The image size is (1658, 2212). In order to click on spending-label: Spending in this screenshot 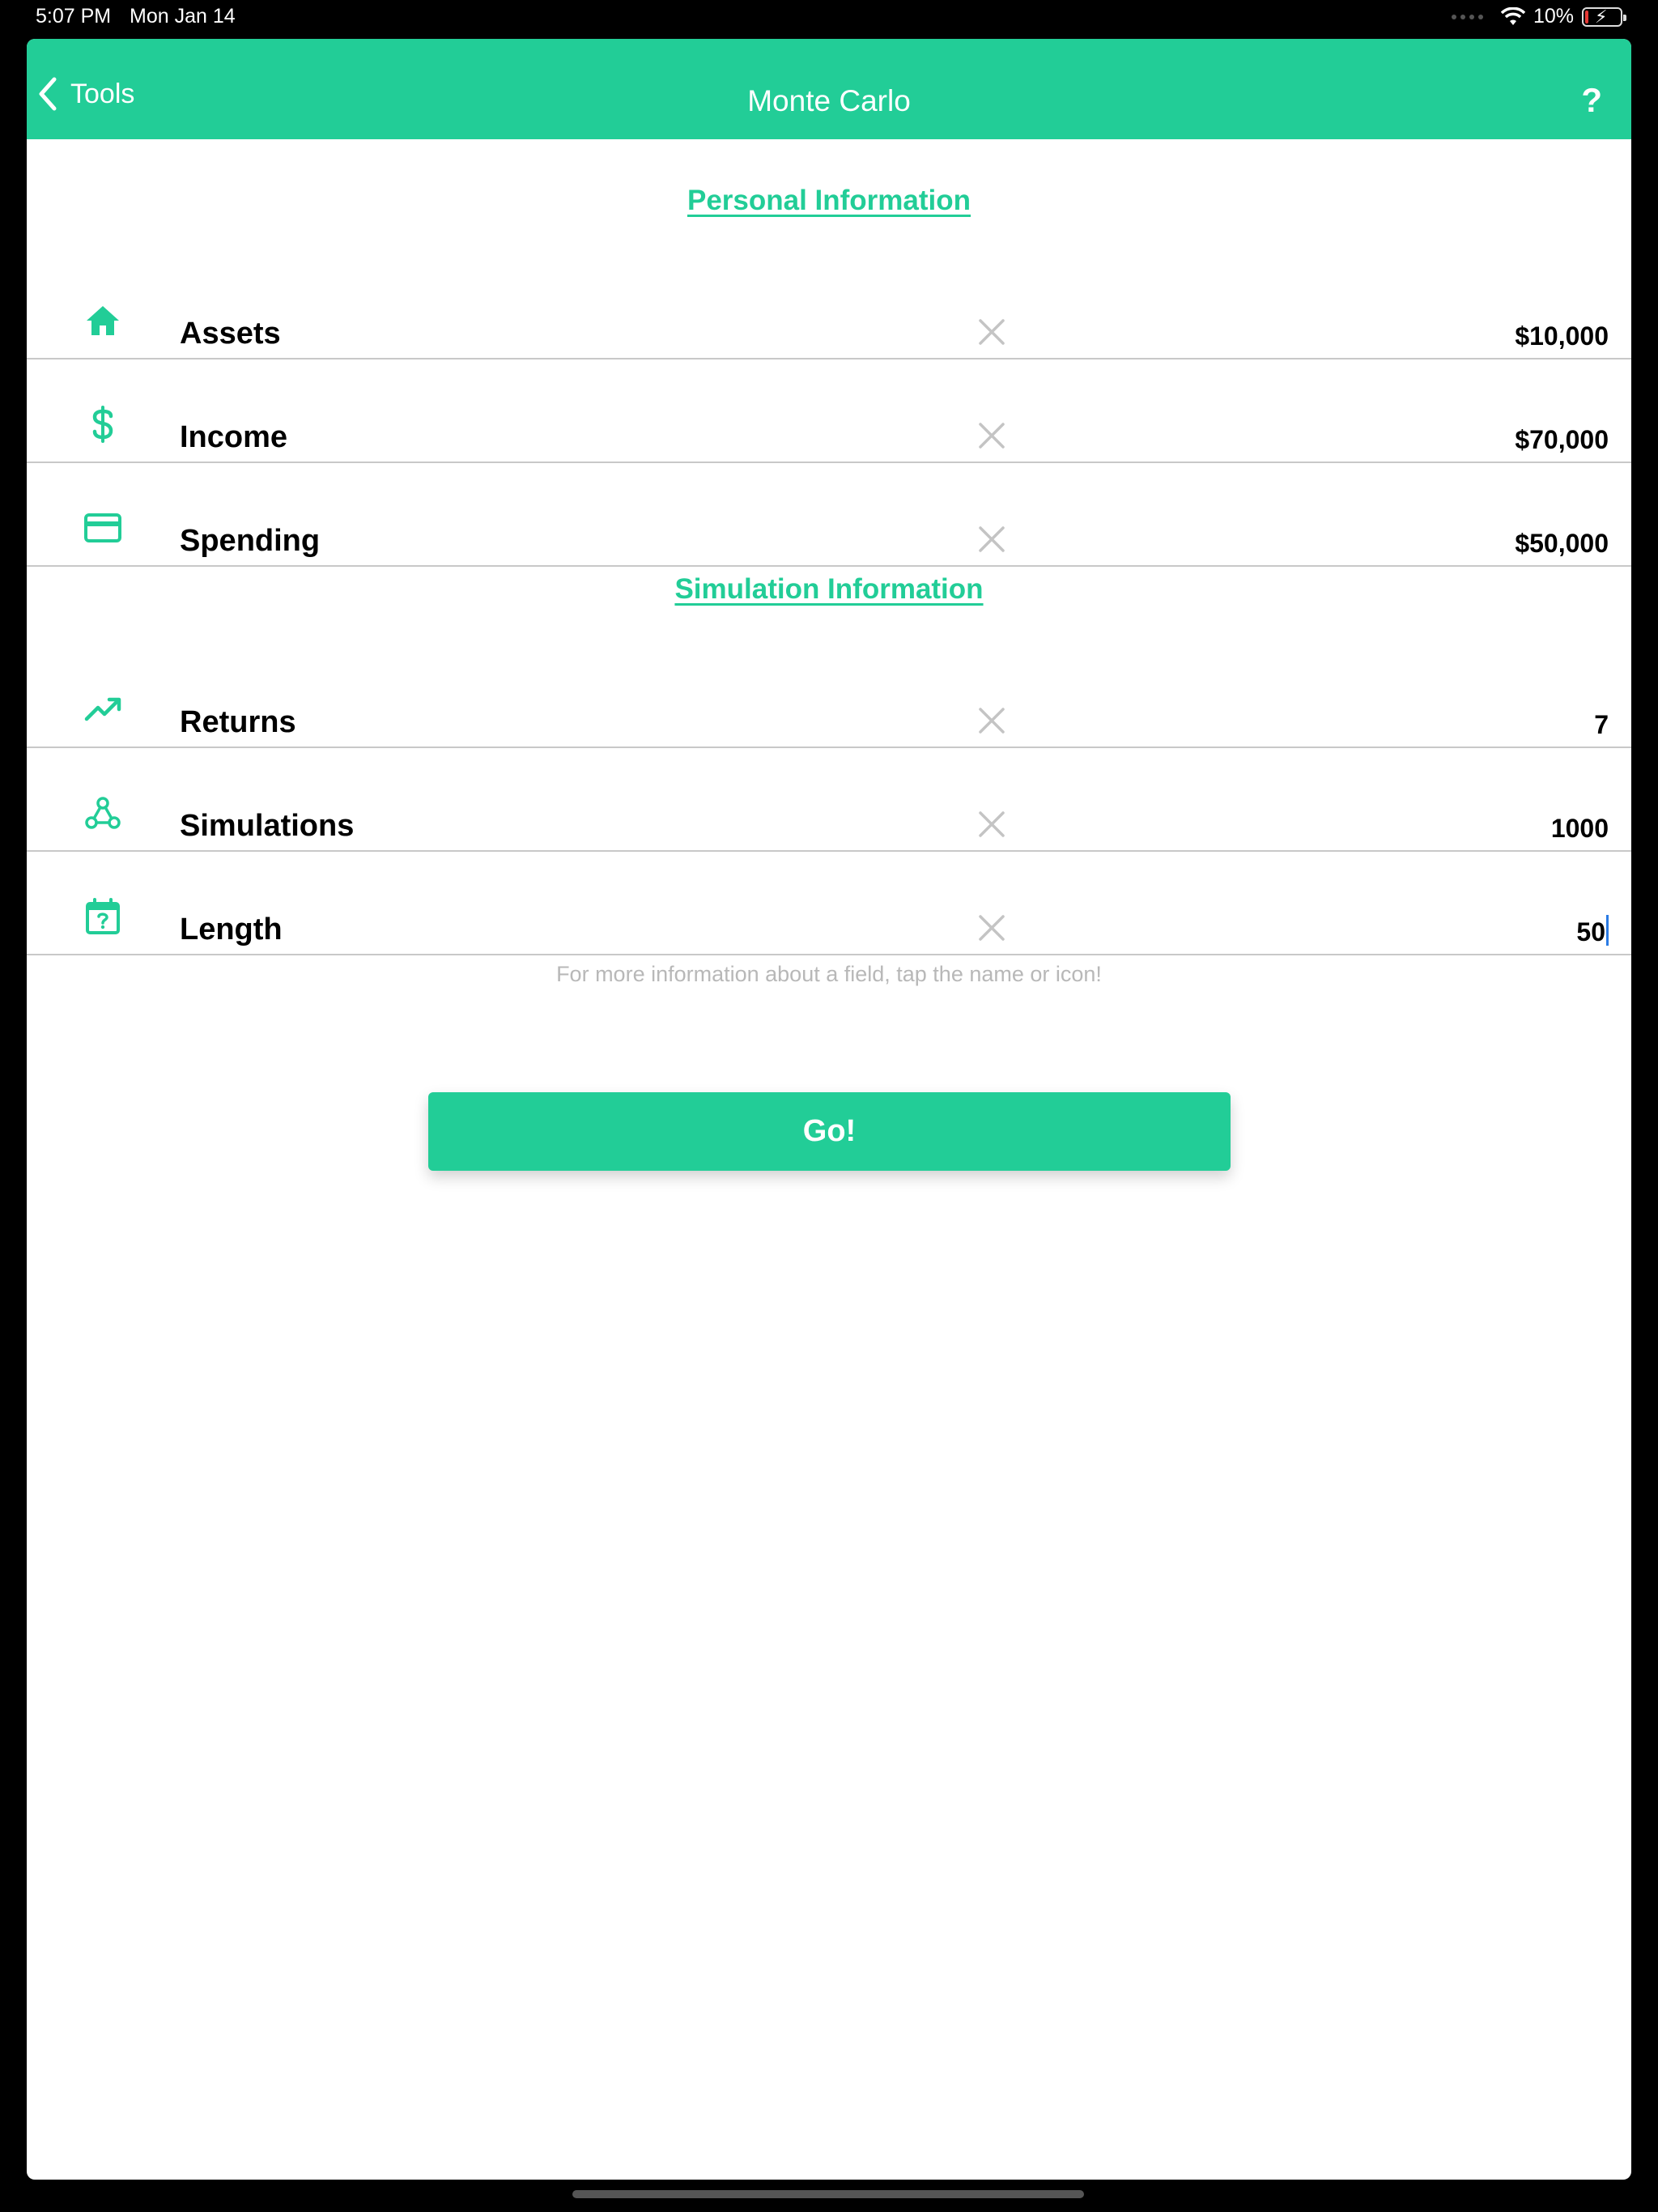, I will do `click(250, 542)`.